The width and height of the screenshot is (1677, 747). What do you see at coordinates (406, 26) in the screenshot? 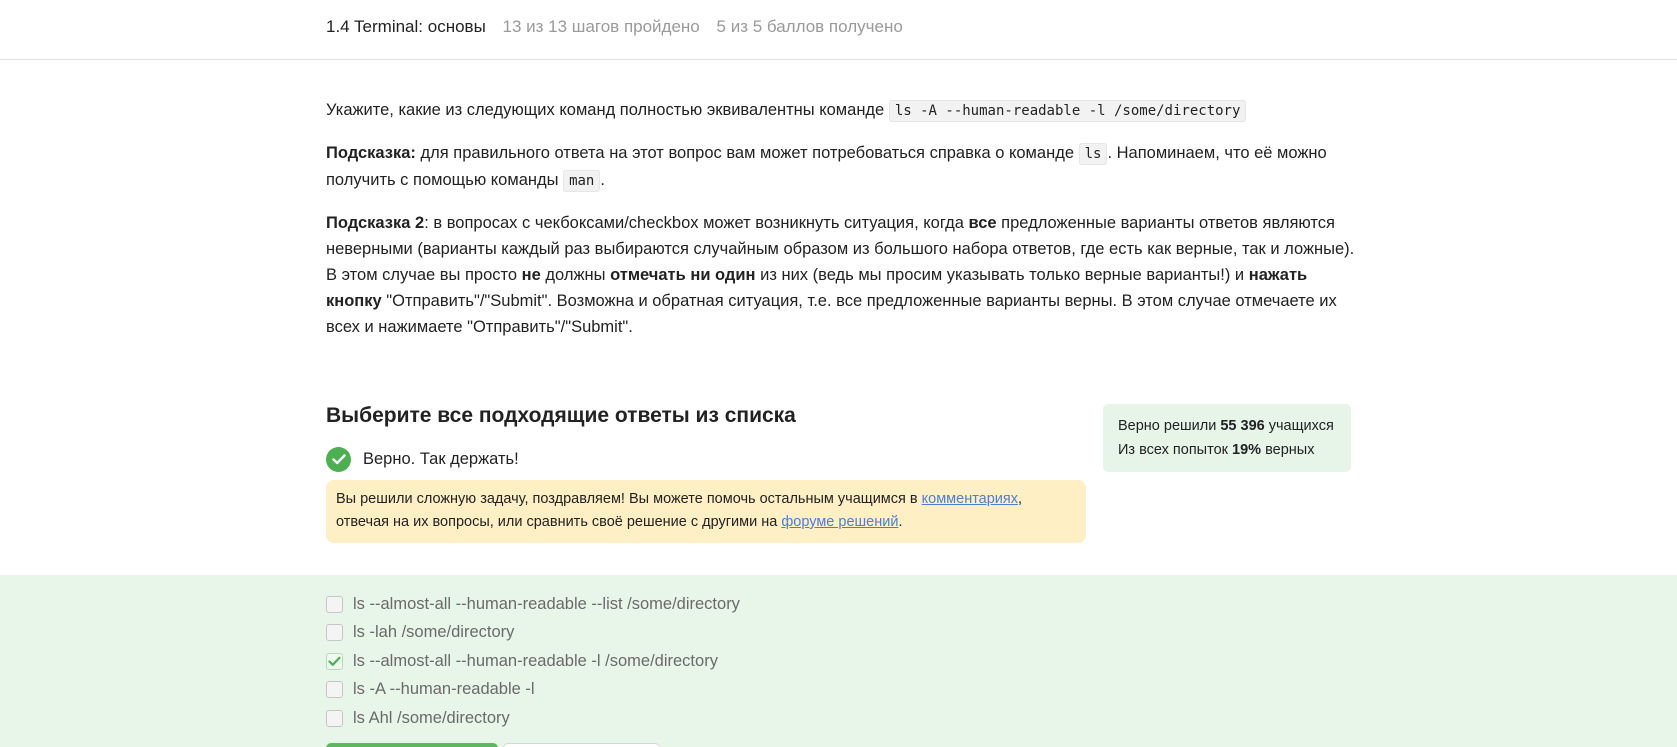
I see `lesson-title: 1.4 Terminal: основы` at bounding box center [406, 26].